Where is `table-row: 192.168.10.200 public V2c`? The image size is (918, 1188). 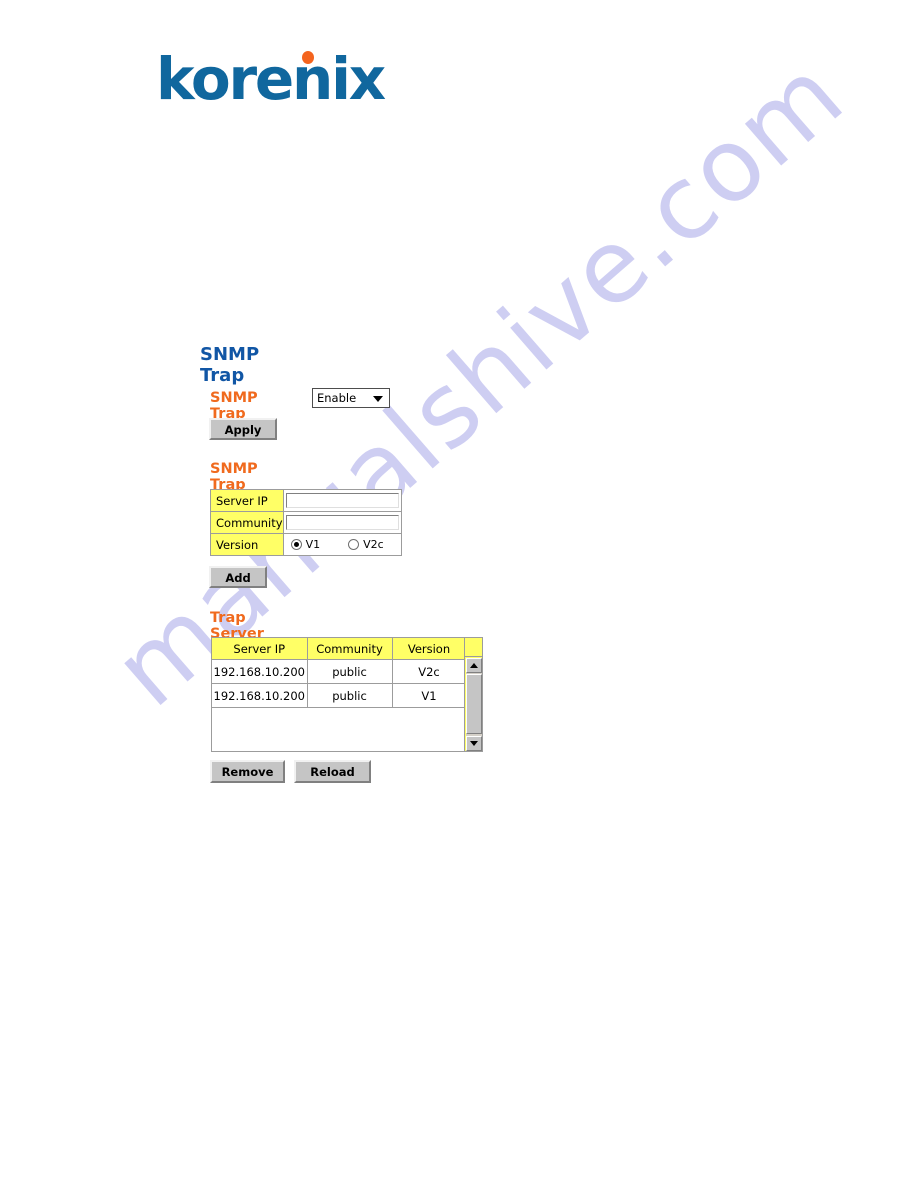 table-row: 192.168.10.200 public V2c is located at coordinates (339, 671).